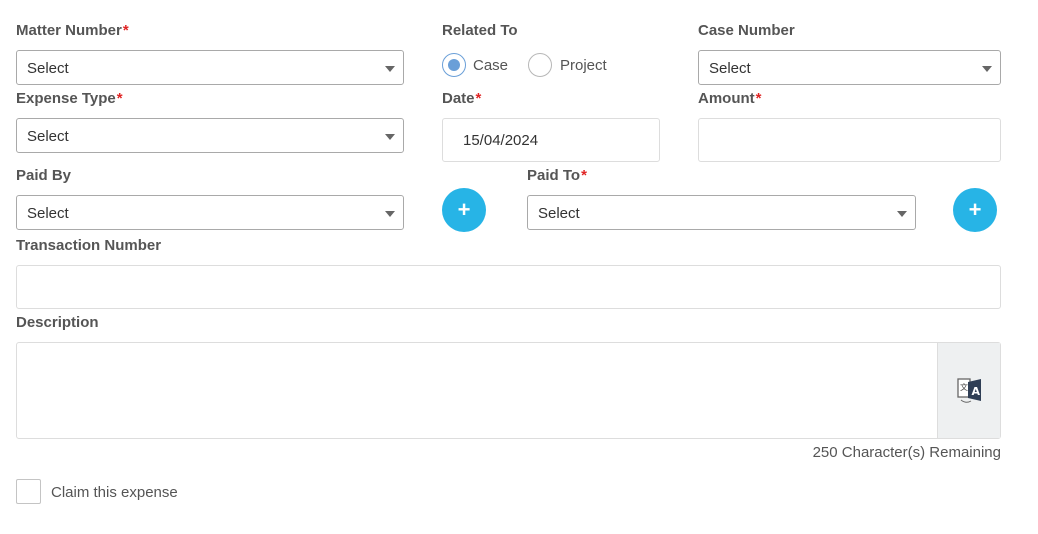 The image size is (1038, 534). What do you see at coordinates (557, 175) in the screenshot?
I see `paid-to-label: Paid To*` at bounding box center [557, 175].